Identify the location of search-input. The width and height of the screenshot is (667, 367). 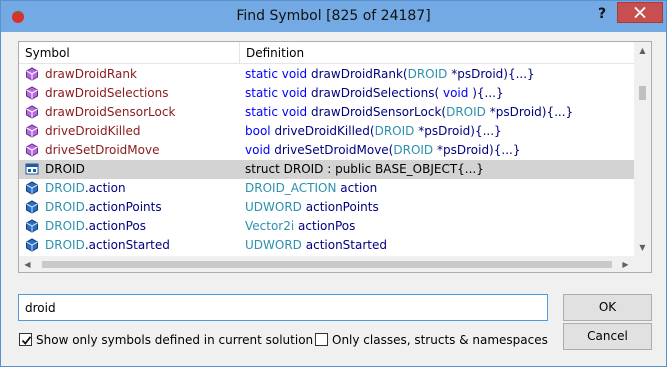
(283, 307).